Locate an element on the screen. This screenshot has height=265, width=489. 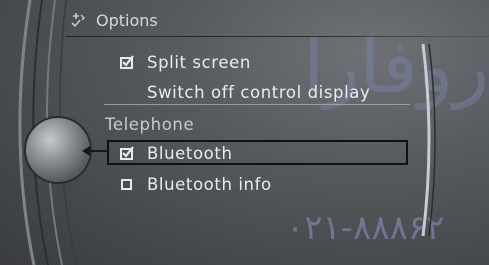
scroll-indicator is located at coordinates (428, 140).